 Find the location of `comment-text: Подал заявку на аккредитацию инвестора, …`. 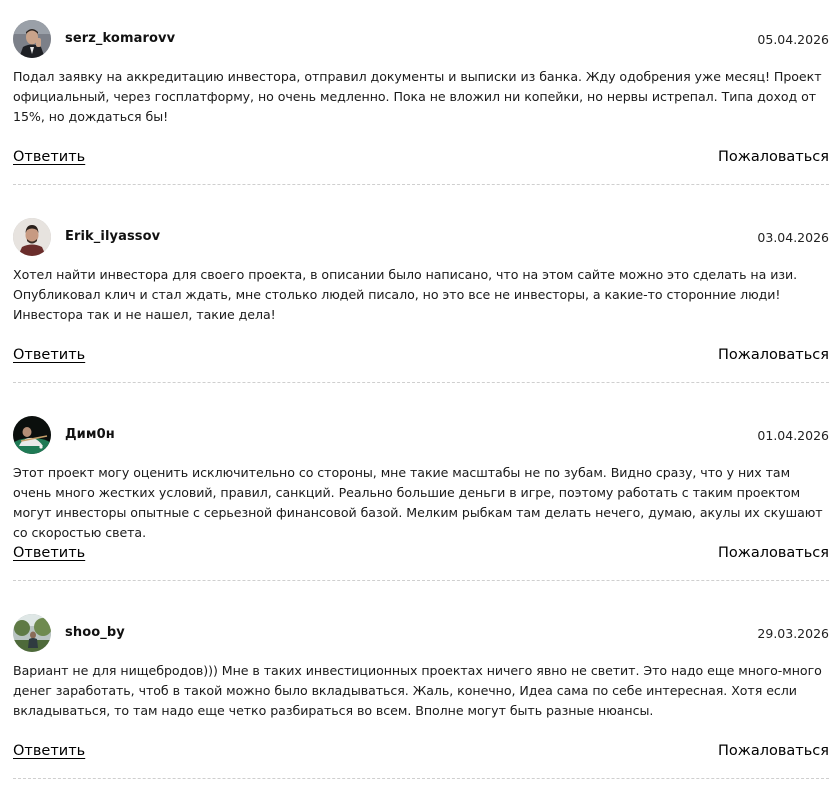

comment-text: Подал заявку на аккредитацию инвестора, … is located at coordinates (417, 96).